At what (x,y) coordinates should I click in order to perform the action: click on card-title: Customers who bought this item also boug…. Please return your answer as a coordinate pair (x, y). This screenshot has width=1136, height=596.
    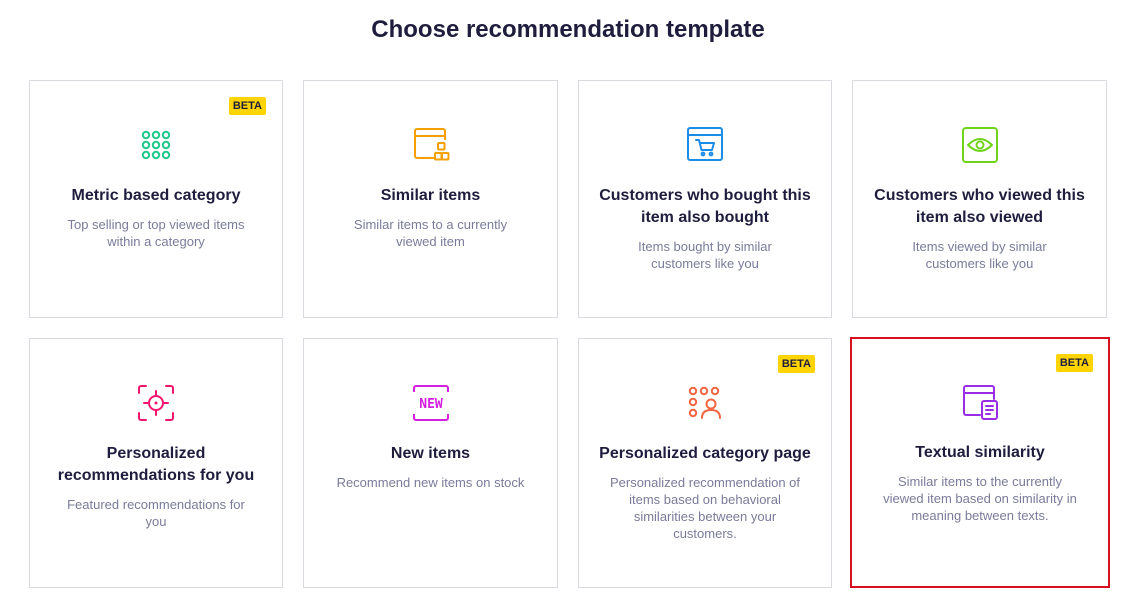
    Looking at the image, I should click on (705, 206).